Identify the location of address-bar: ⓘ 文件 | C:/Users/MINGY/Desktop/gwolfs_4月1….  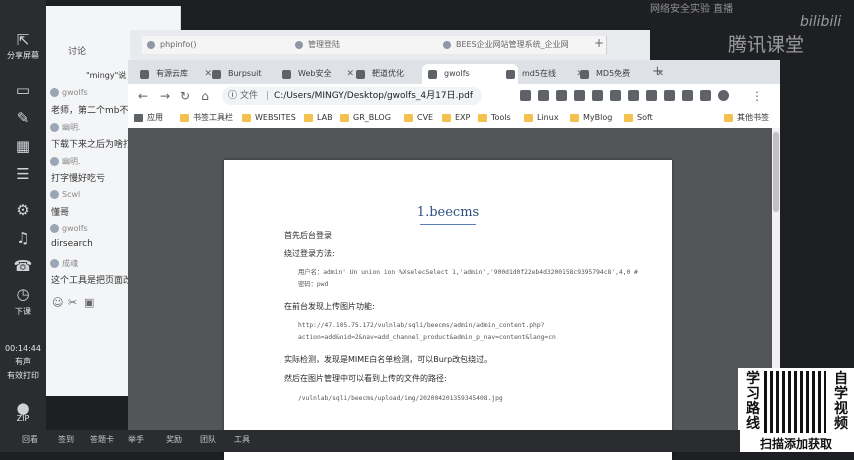
(352, 96).